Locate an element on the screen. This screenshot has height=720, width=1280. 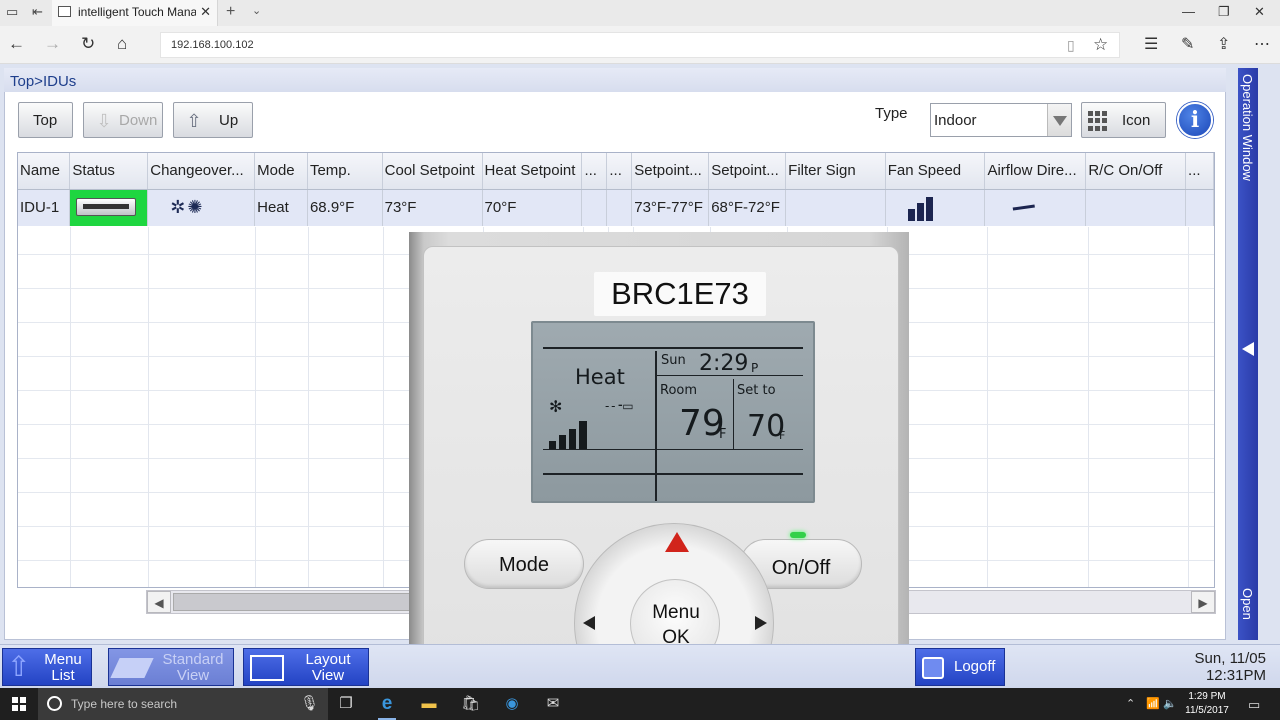
logoff-label: Logoff is located at coordinates (975, 666).